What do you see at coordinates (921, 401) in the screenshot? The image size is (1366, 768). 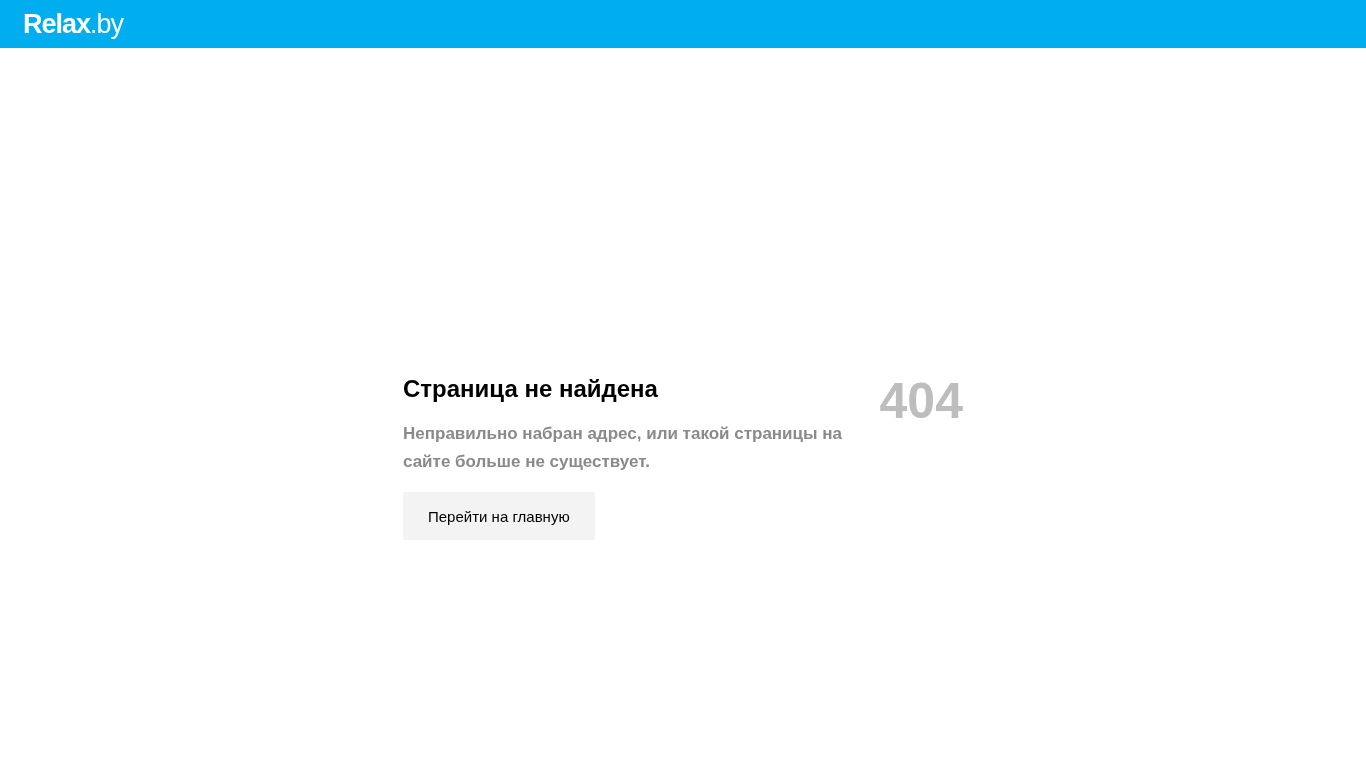 I see `error-code: 404` at bounding box center [921, 401].